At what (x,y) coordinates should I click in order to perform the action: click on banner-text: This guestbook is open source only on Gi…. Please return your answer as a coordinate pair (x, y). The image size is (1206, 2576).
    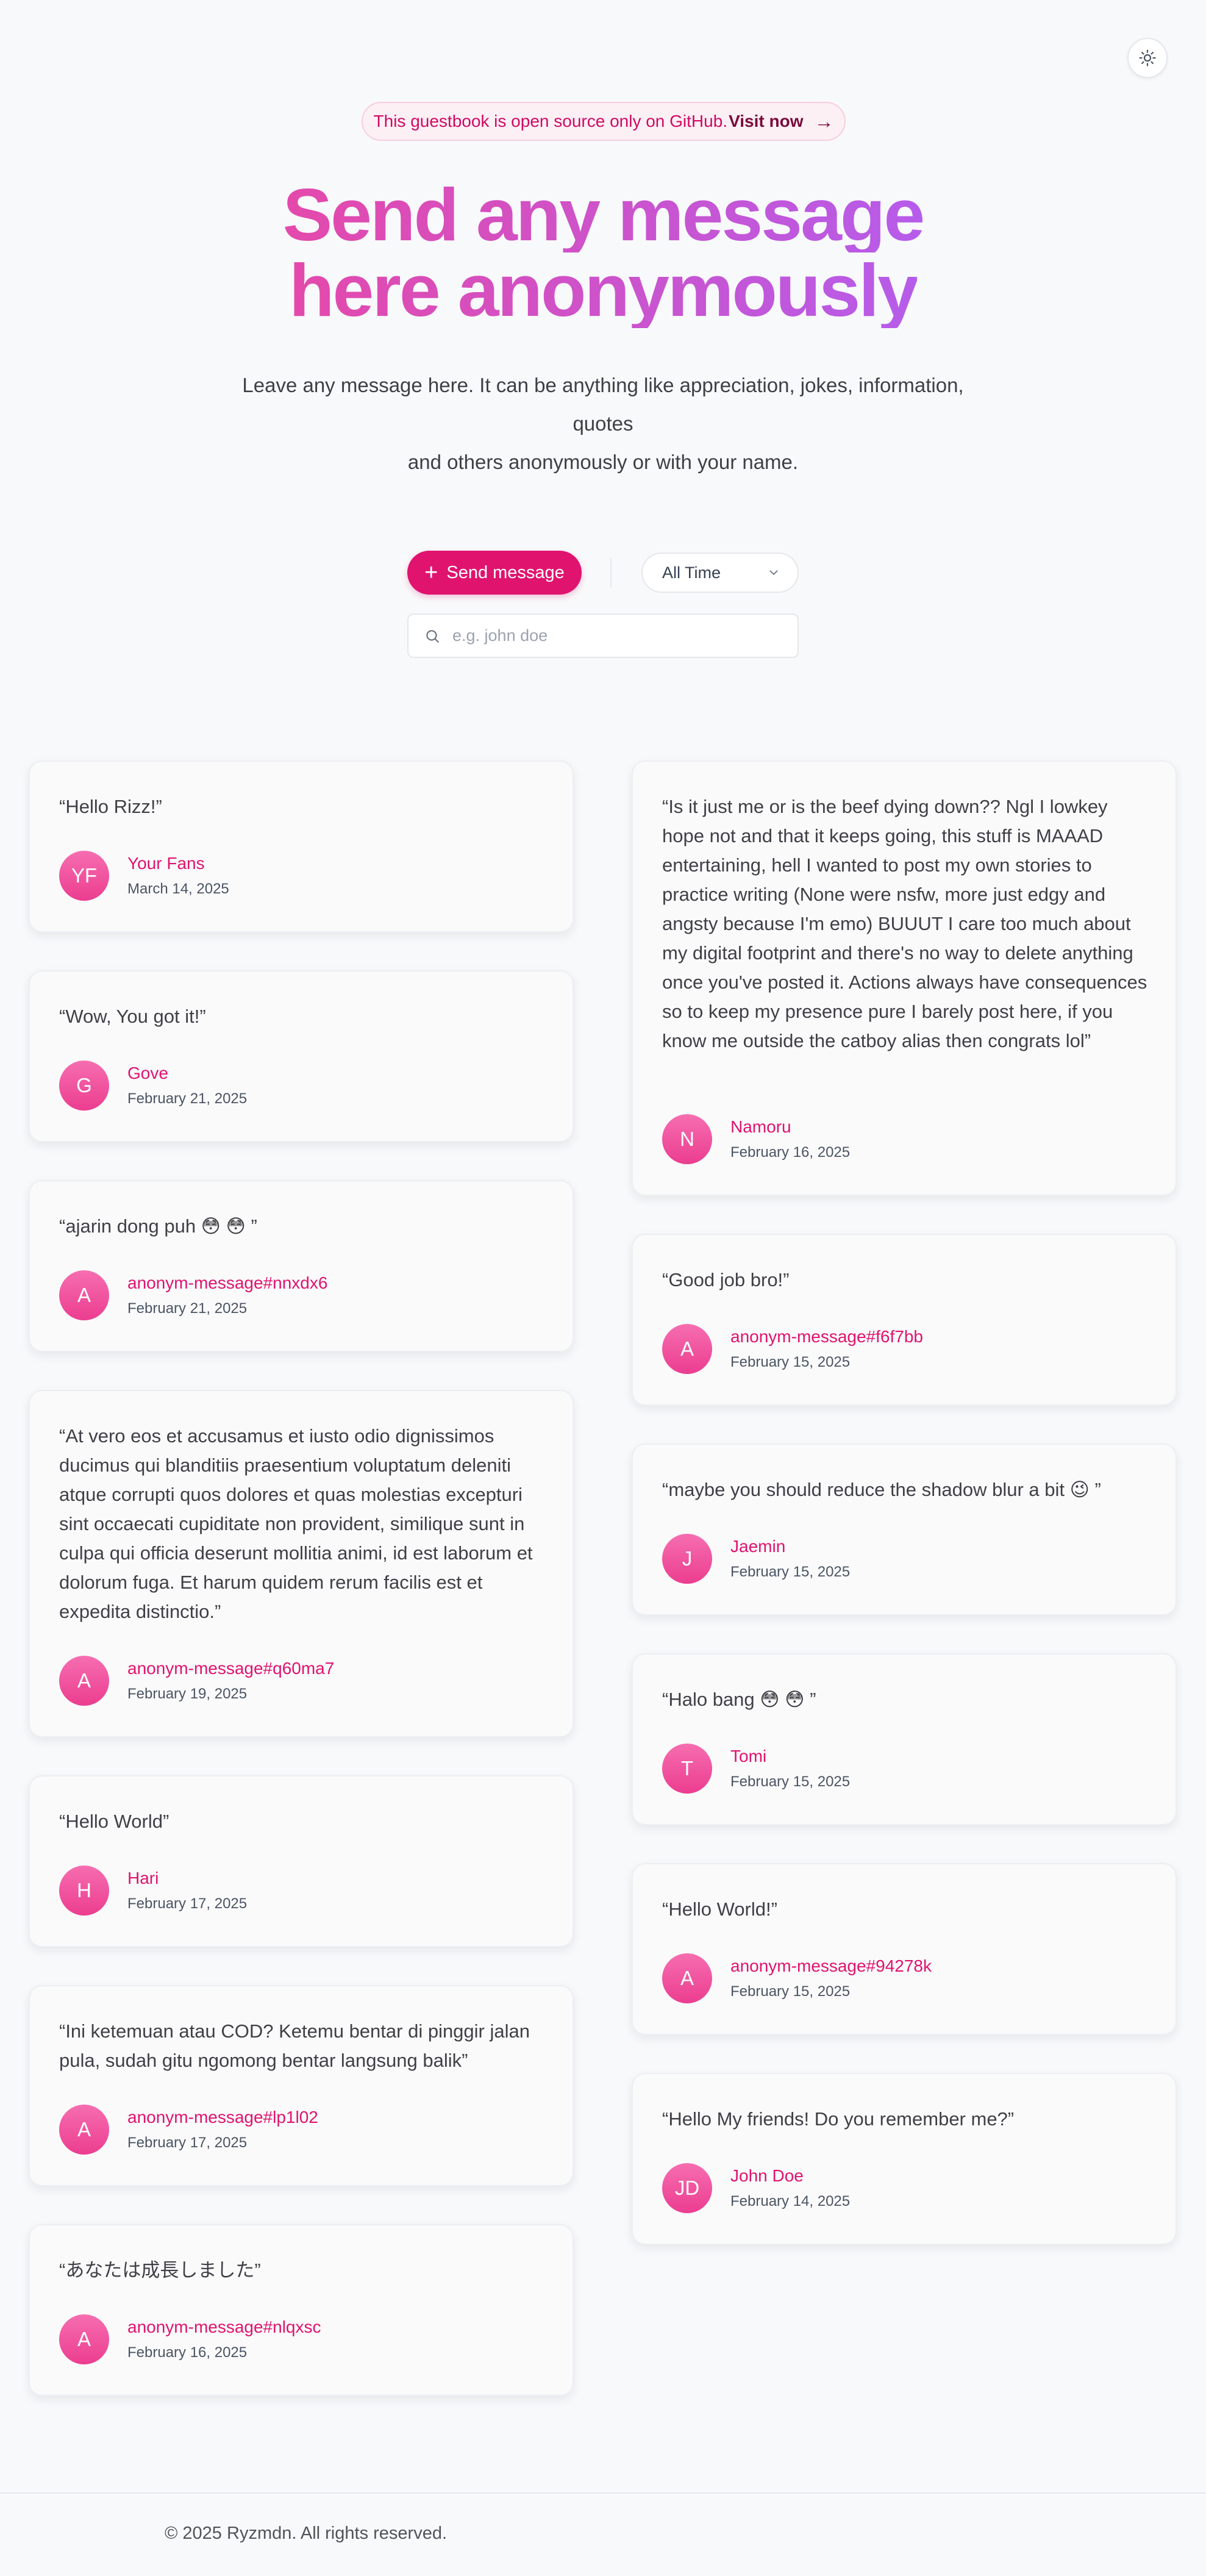
    Looking at the image, I should click on (550, 121).